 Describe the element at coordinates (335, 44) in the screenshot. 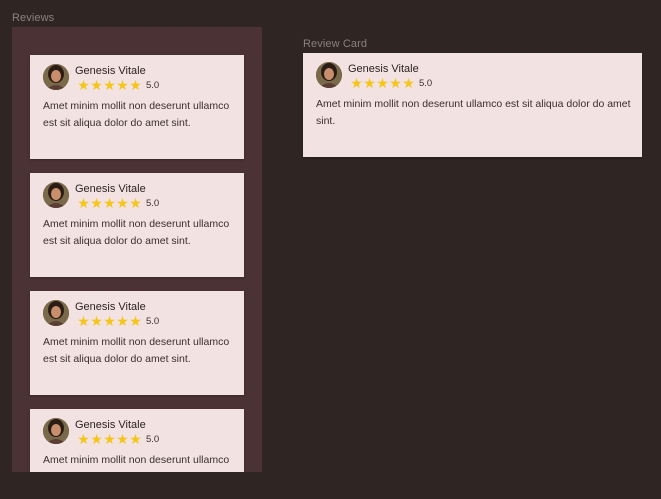

I see `review-card-frame-label: Review Card` at that location.